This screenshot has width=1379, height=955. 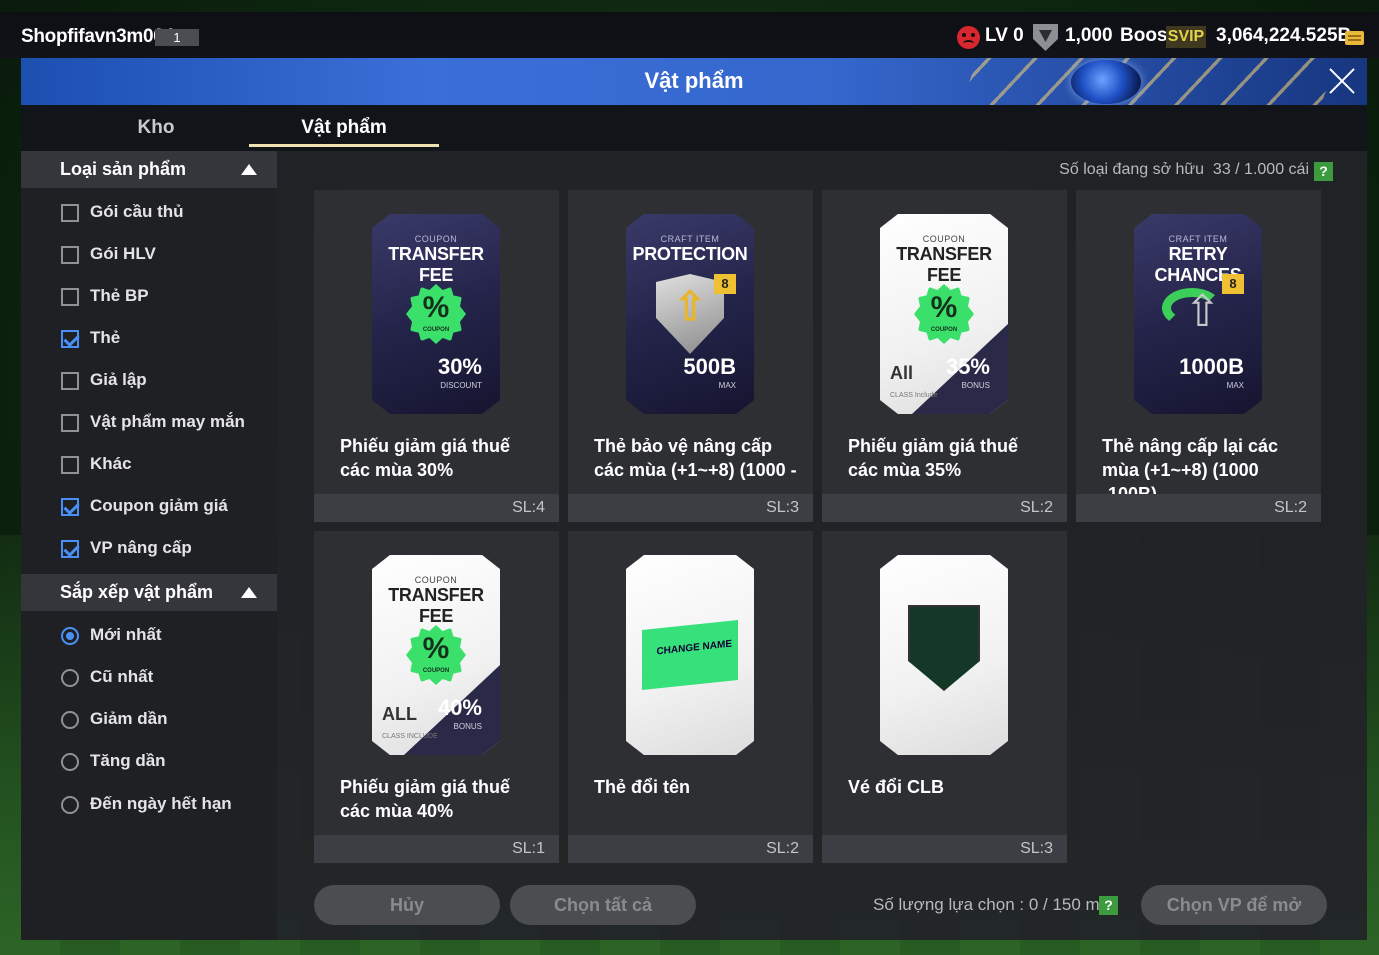 What do you see at coordinates (528, 848) in the screenshot?
I see `item-quantity: SL:1` at bounding box center [528, 848].